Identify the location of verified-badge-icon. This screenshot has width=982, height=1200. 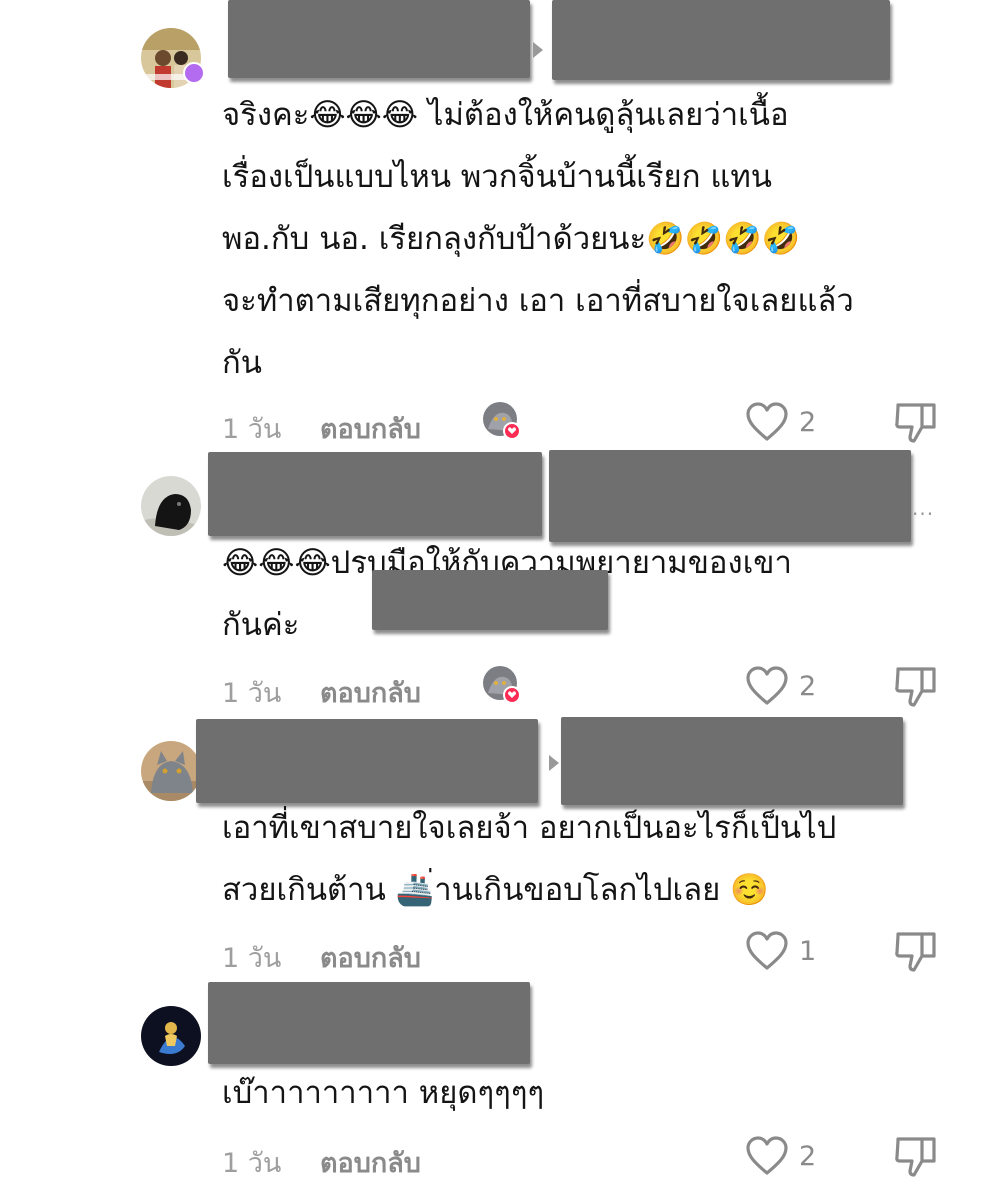
(194, 73).